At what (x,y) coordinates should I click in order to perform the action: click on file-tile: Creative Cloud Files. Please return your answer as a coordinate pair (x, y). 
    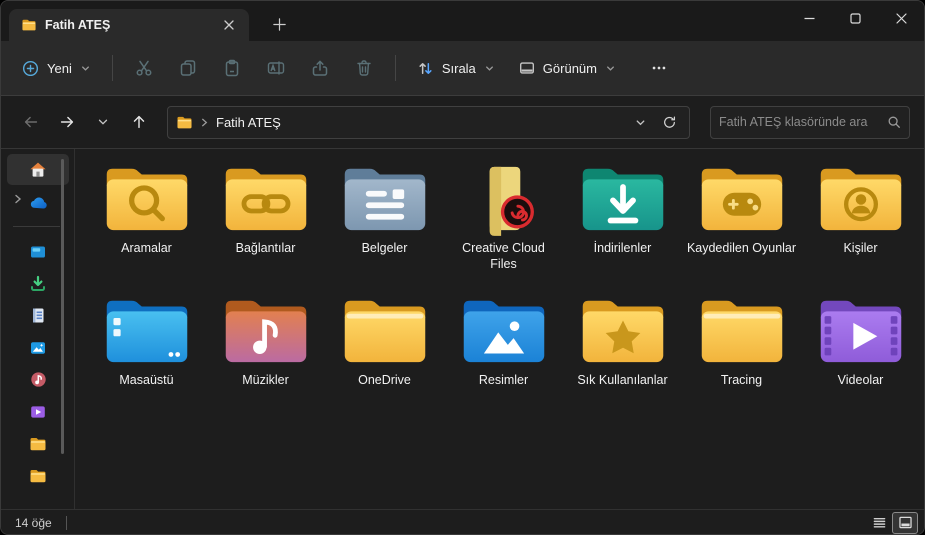
    Looking at the image, I should click on (503, 225).